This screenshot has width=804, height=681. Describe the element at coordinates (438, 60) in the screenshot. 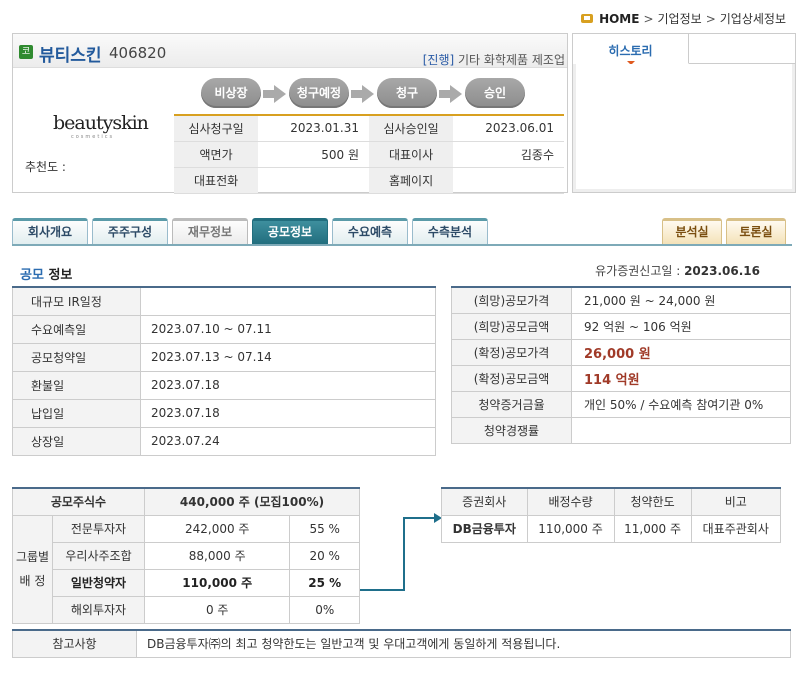

I see `status-tag: [진행]` at that location.